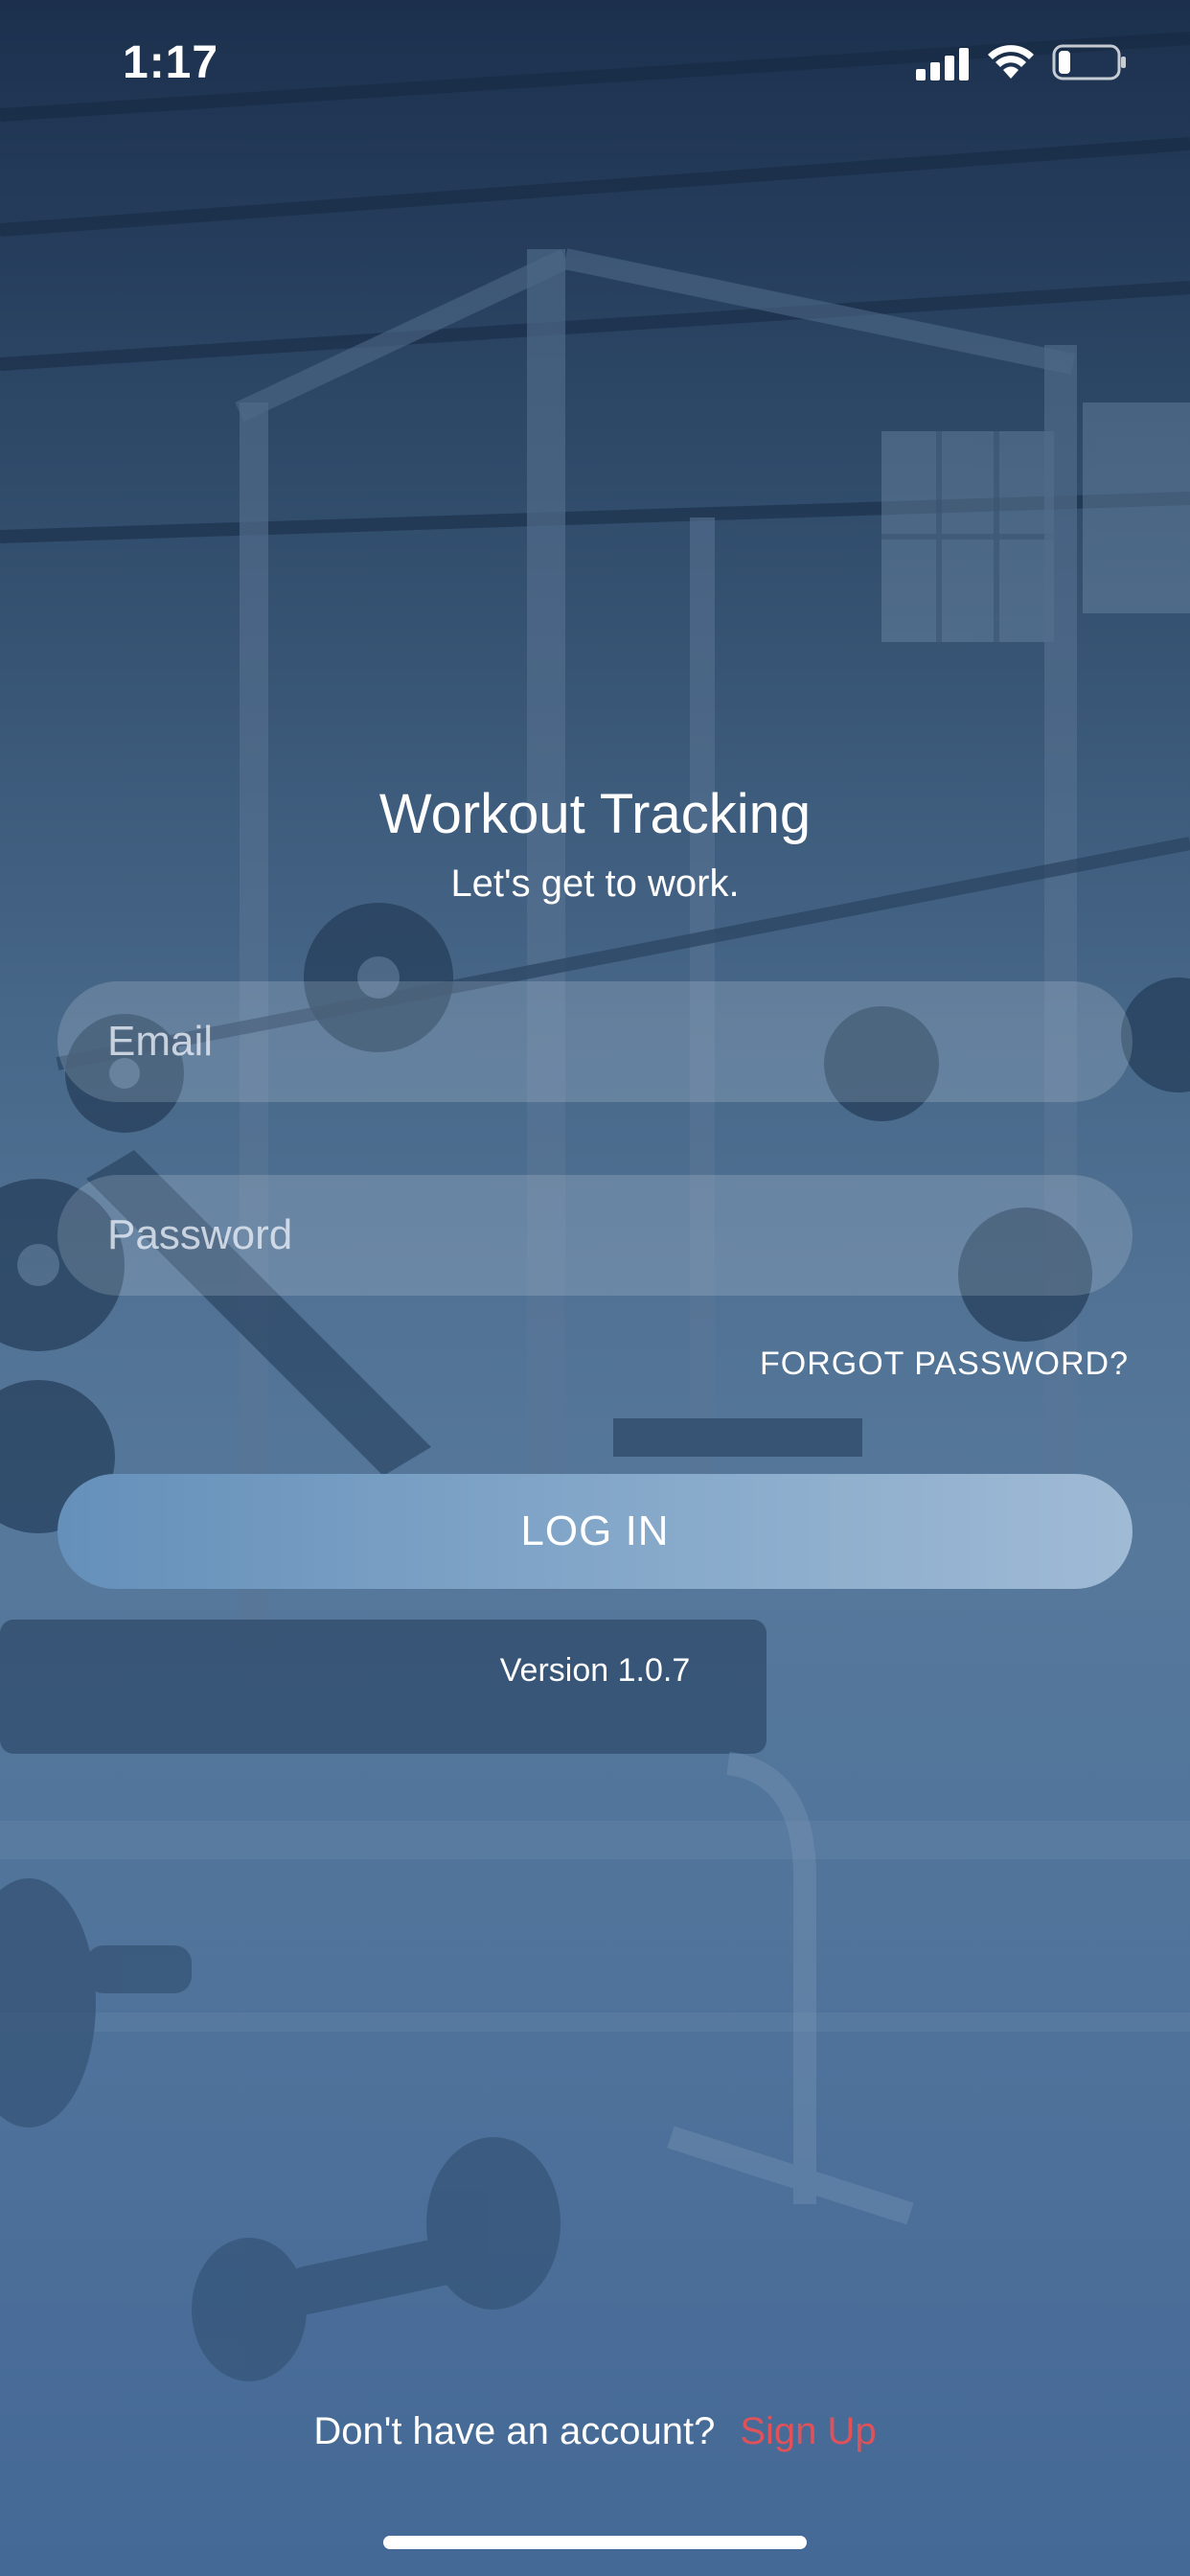  Describe the element at coordinates (595, 1041) in the screenshot. I see `email-field` at that location.